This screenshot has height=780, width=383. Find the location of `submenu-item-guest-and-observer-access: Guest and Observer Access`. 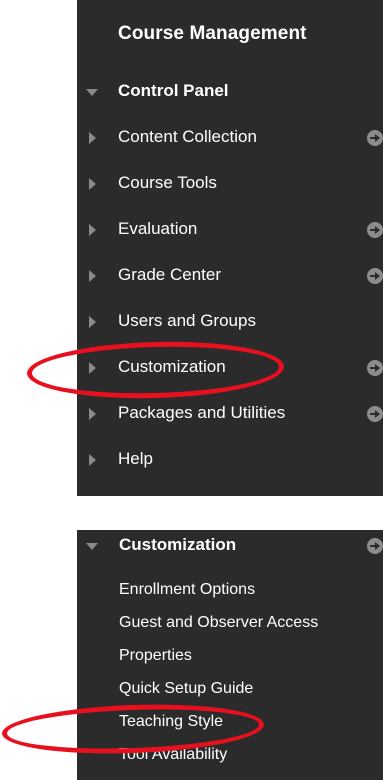

submenu-item-guest-and-observer-access: Guest and Observer Access is located at coordinates (230, 624).